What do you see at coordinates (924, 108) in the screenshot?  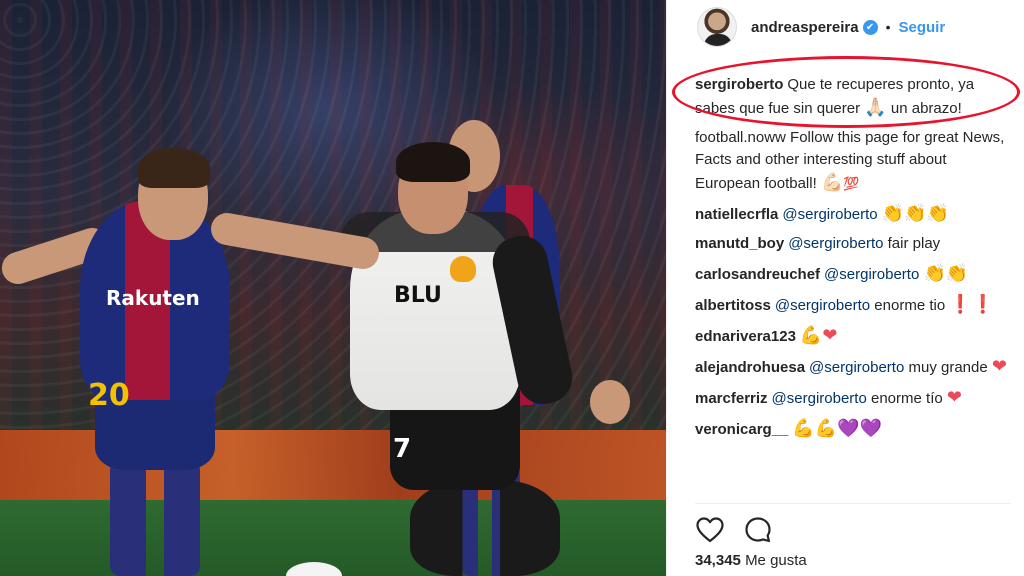 I see `comment-text: un abrazo!` at bounding box center [924, 108].